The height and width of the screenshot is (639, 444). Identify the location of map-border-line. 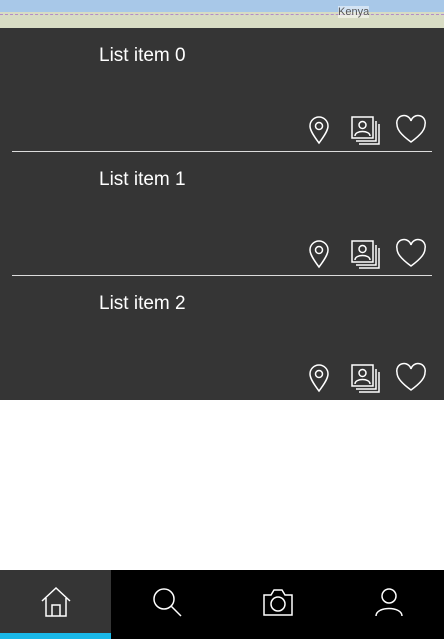
(222, 14).